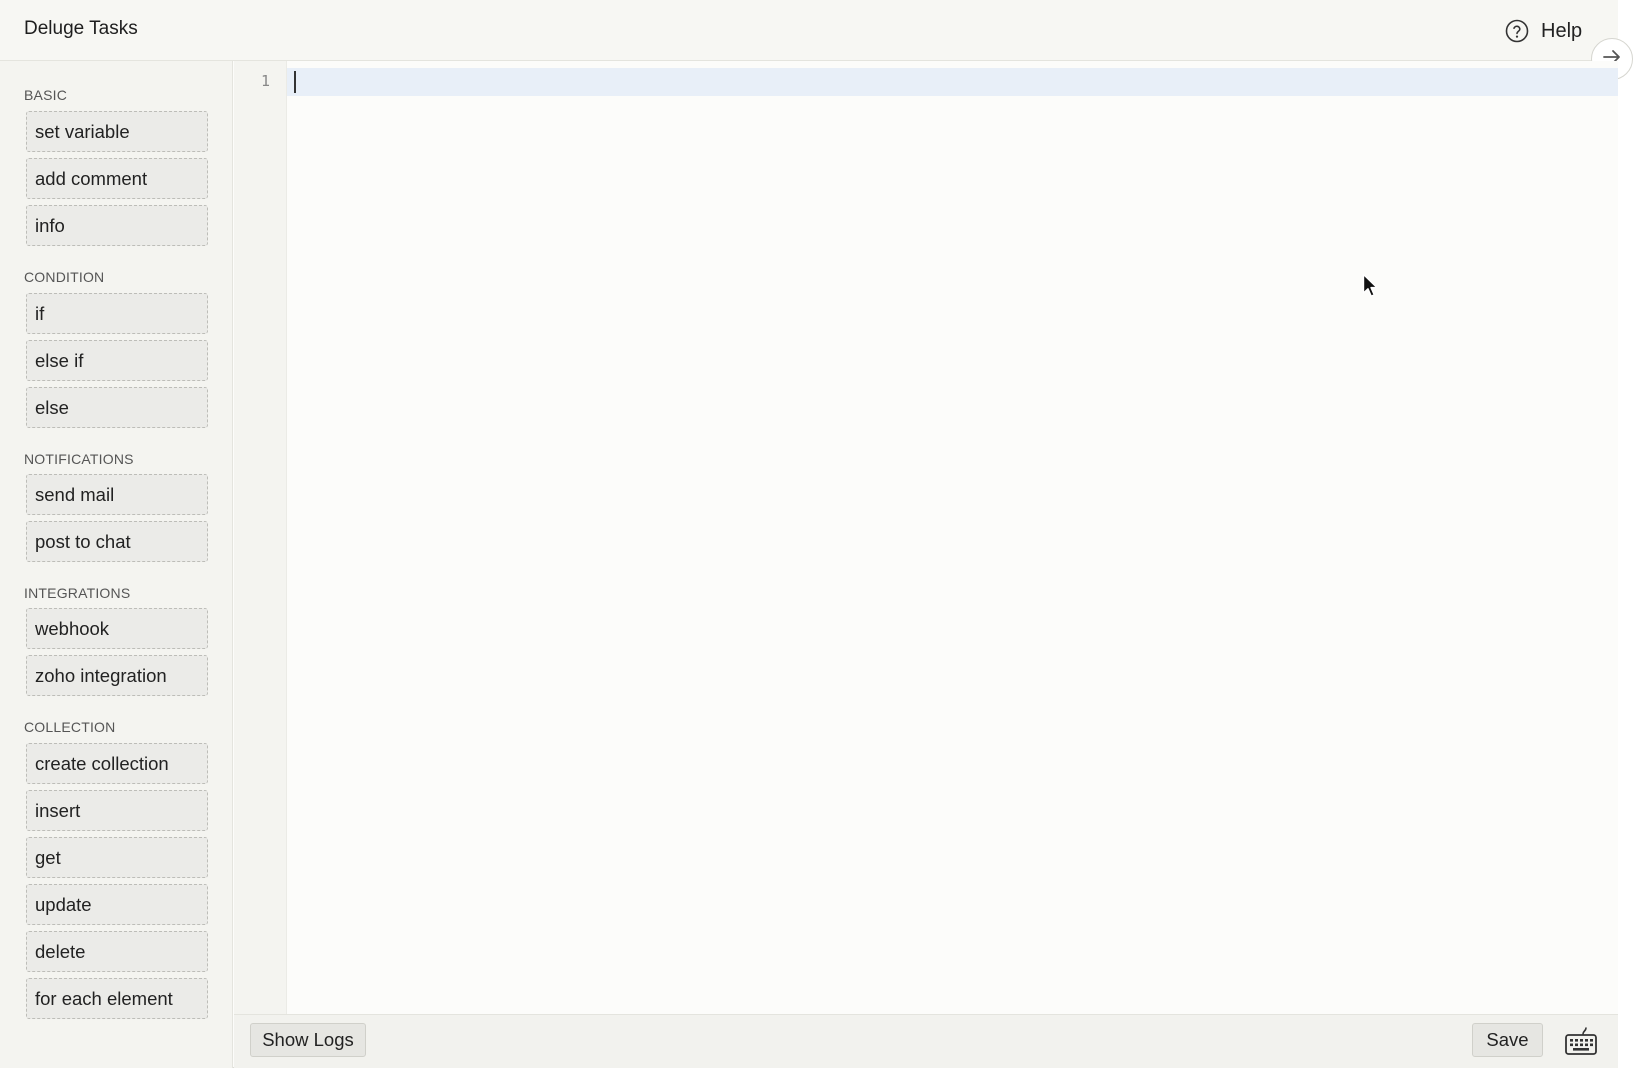 The image size is (1636, 1072). What do you see at coordinates (64, 277) in the screenshot?
I see `section-label-condition: CONDITION` at bounding box center [64, 277].